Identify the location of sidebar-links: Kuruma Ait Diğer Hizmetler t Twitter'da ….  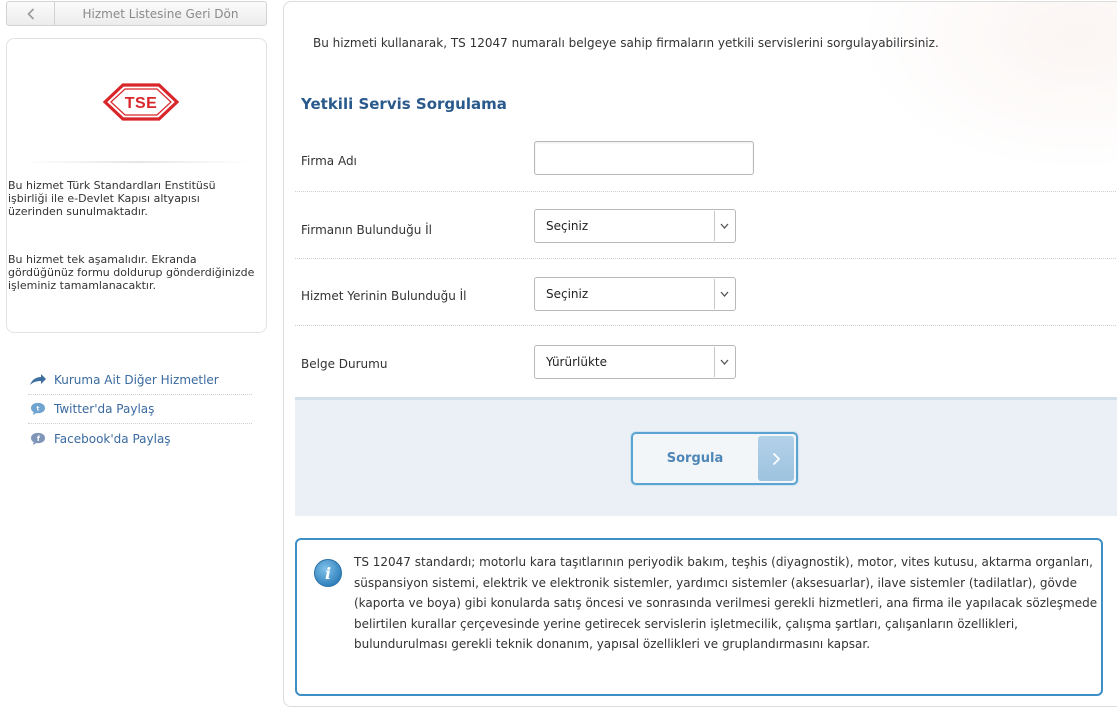
(140, 409).